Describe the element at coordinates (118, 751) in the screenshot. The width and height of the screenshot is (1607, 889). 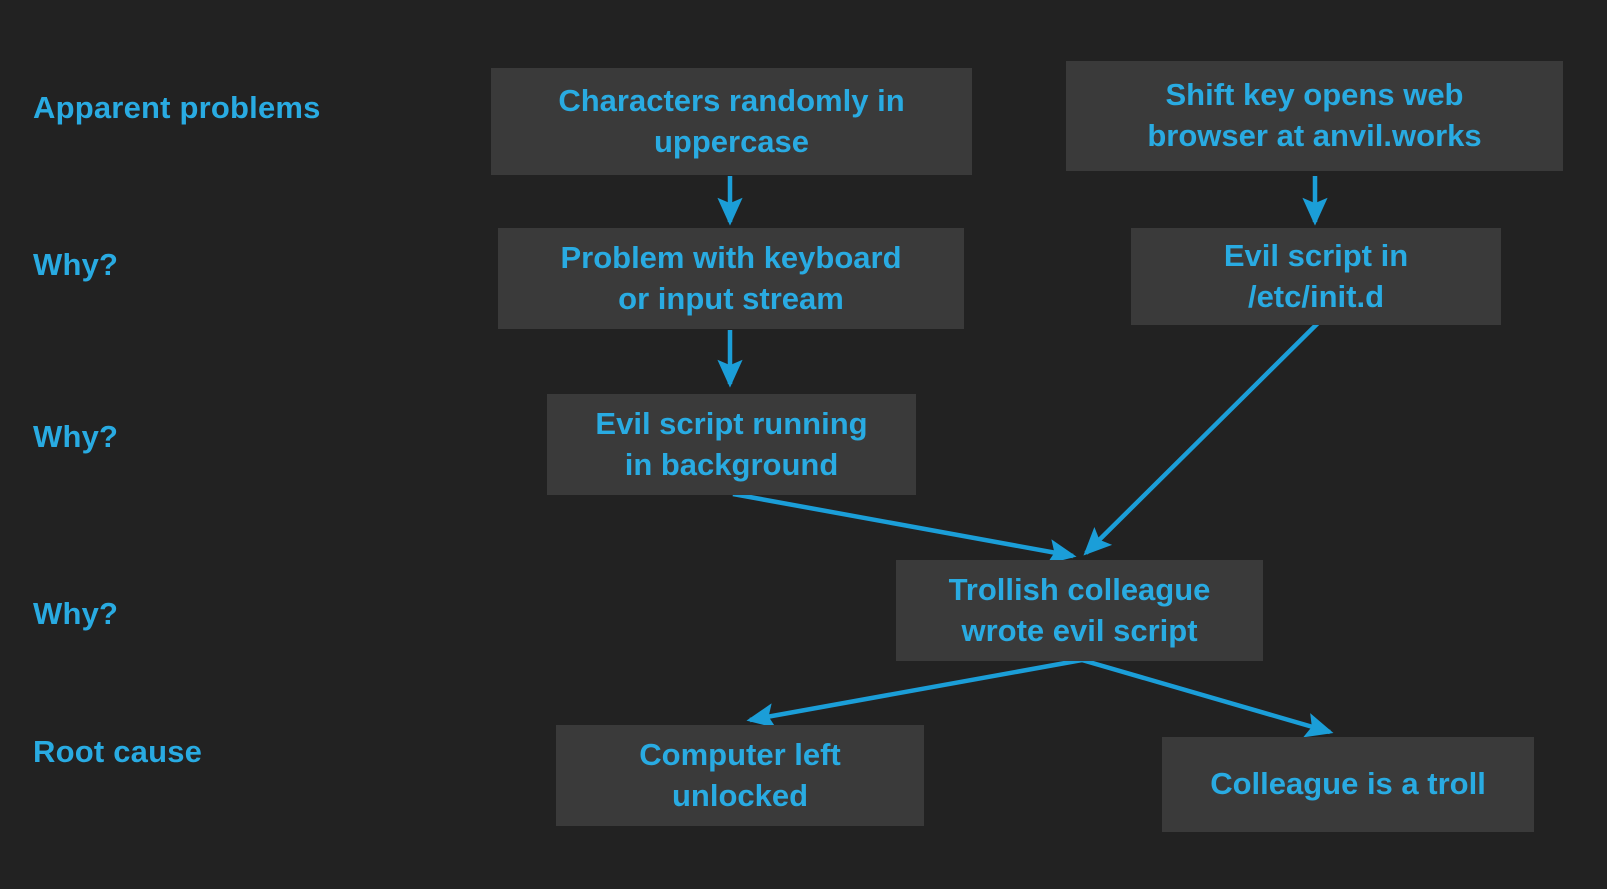
I see `stage-label-root-cause: Root cause` at that location.